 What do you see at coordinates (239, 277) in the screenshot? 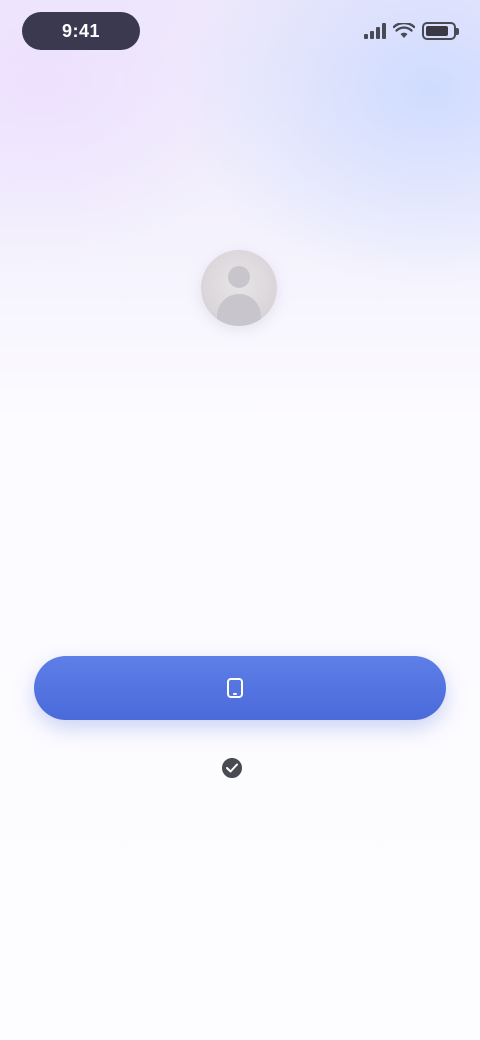
I see `avatar-head` at bounding box center [239, 277].